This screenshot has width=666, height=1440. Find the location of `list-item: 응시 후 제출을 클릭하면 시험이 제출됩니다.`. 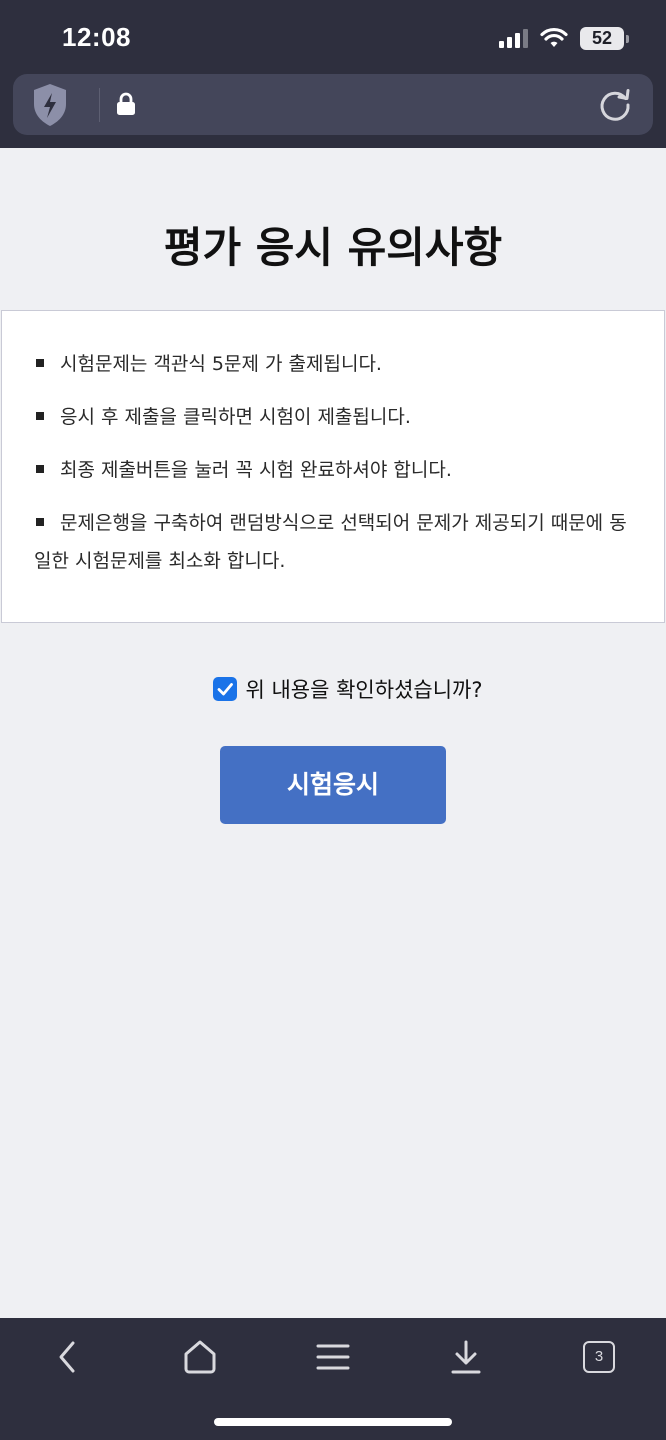

list-item: 응시 후 제출을 클릭하면 시험이 제출됩니다. is located at coordinates (334, 417).